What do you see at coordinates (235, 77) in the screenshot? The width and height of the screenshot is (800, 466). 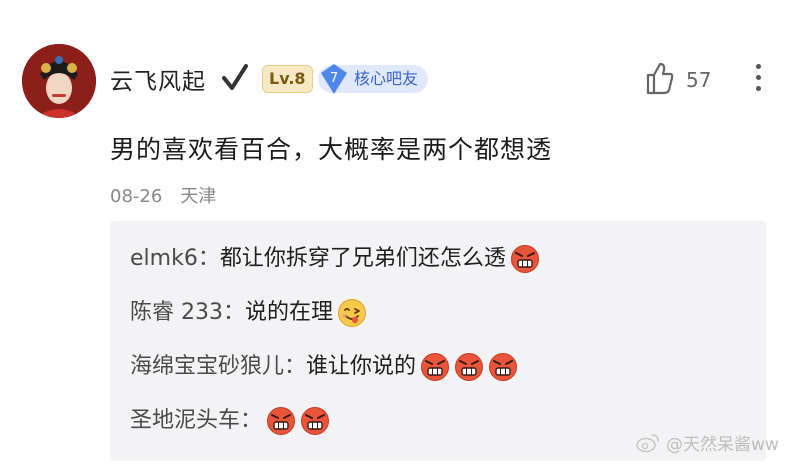 I see `checkmark-icon` at bounding box center [235, 77].